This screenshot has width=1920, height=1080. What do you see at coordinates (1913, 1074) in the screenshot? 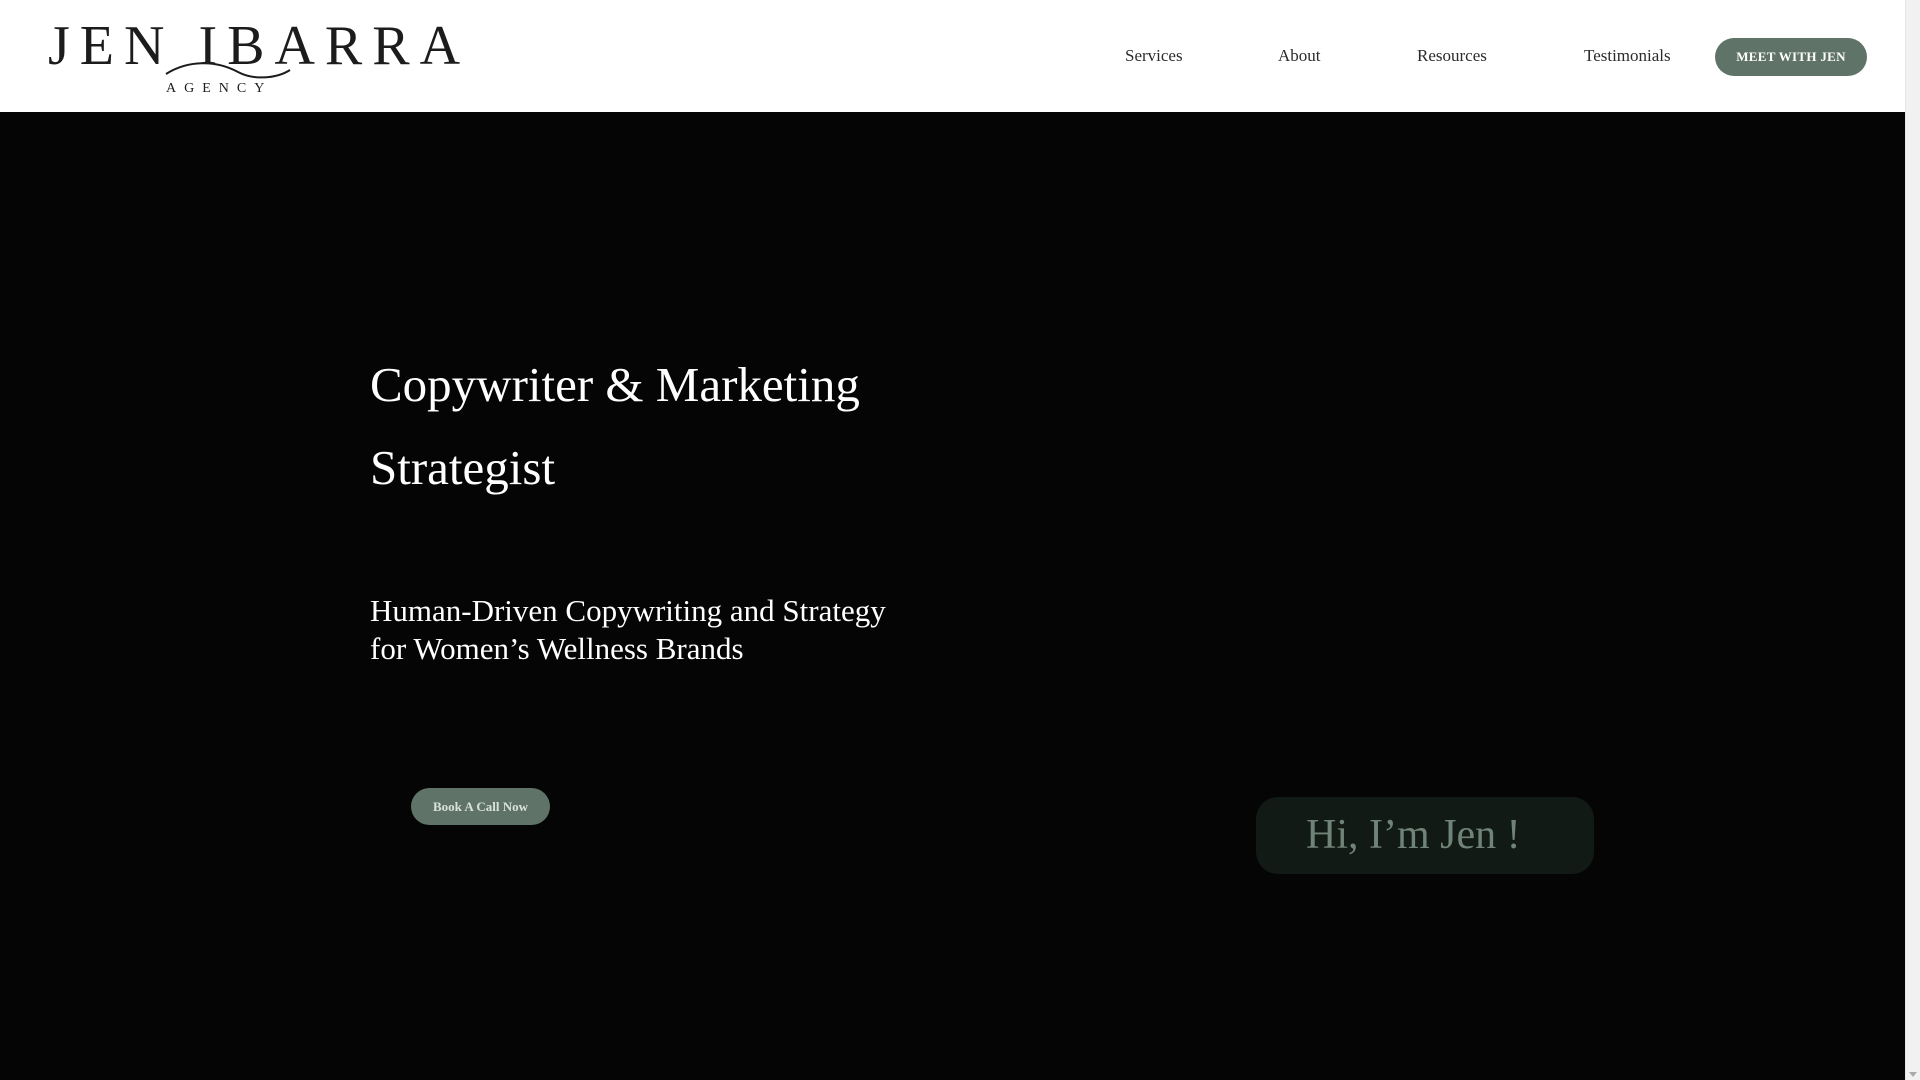
I see `chevron-down-icon` at bounding box center [1913, 1074].